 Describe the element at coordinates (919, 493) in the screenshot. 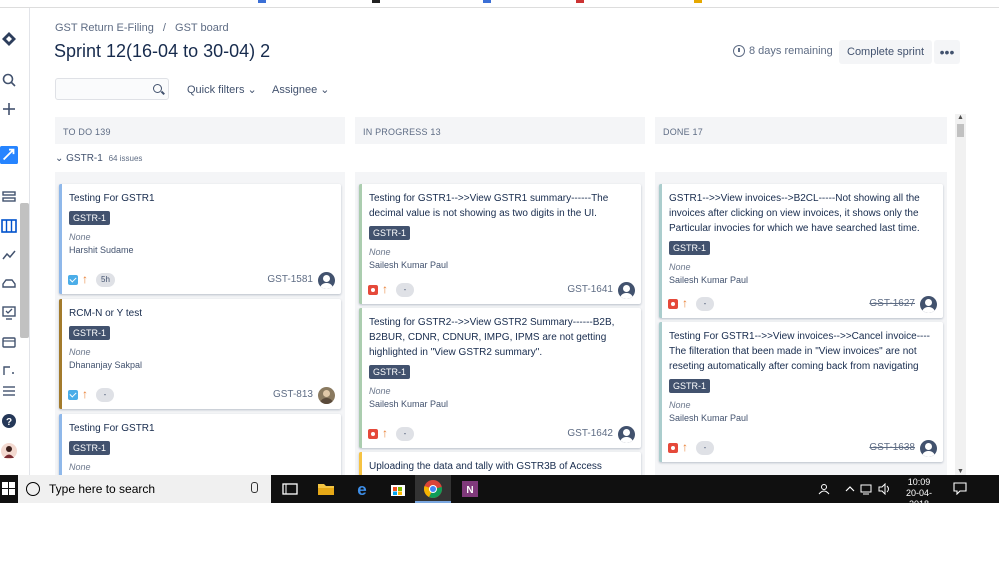

I see `taskbar-clock: 10:09 20-04-2018` at that location.